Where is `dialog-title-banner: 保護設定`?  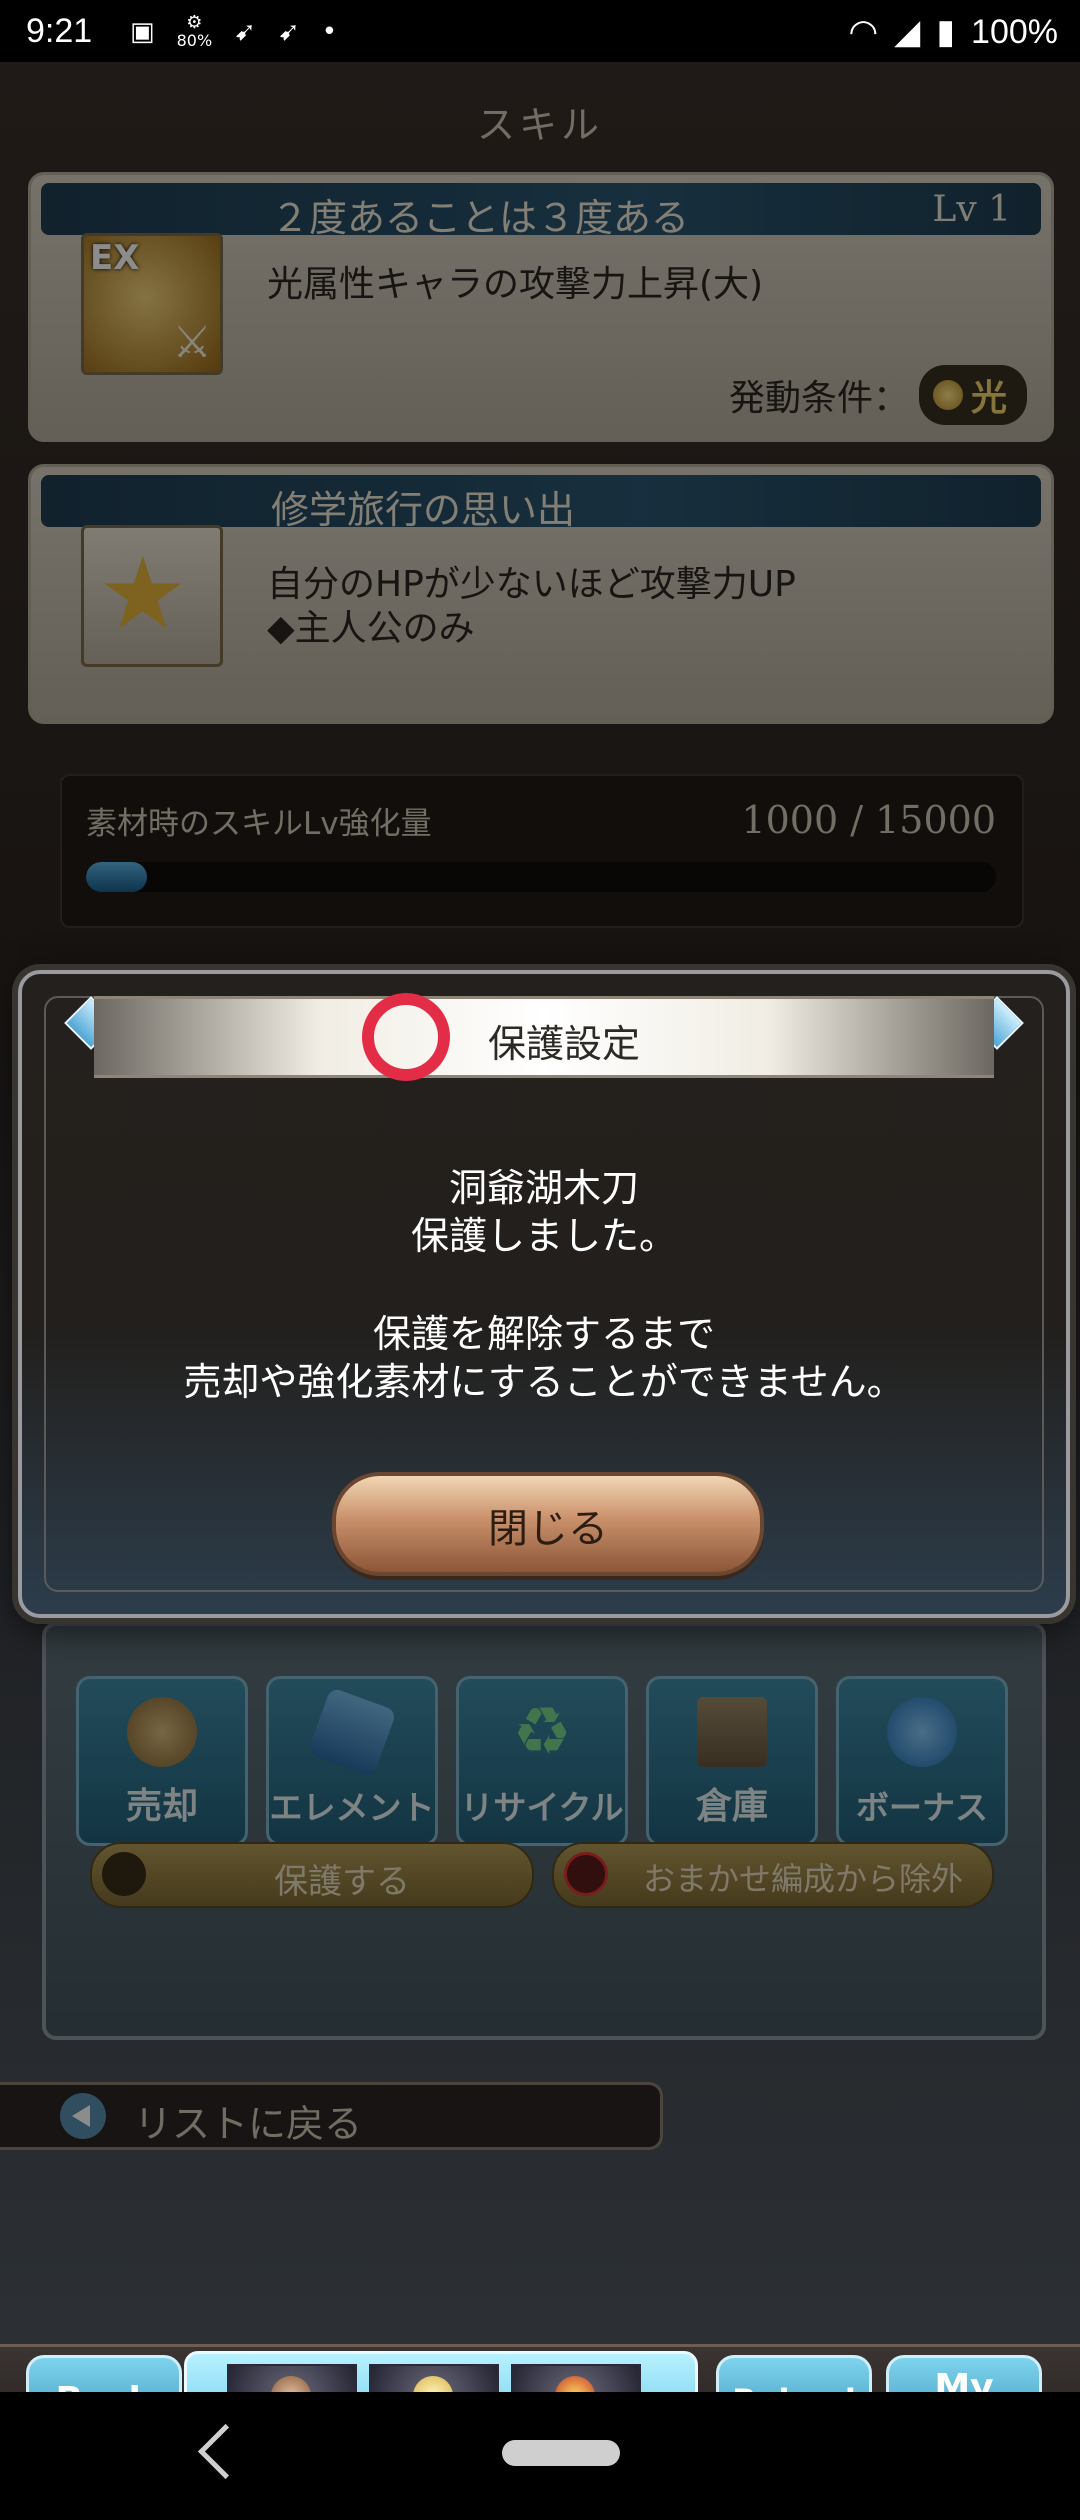
dialog-title-banner: 保護設定 is located at coordinates (544, 1037).